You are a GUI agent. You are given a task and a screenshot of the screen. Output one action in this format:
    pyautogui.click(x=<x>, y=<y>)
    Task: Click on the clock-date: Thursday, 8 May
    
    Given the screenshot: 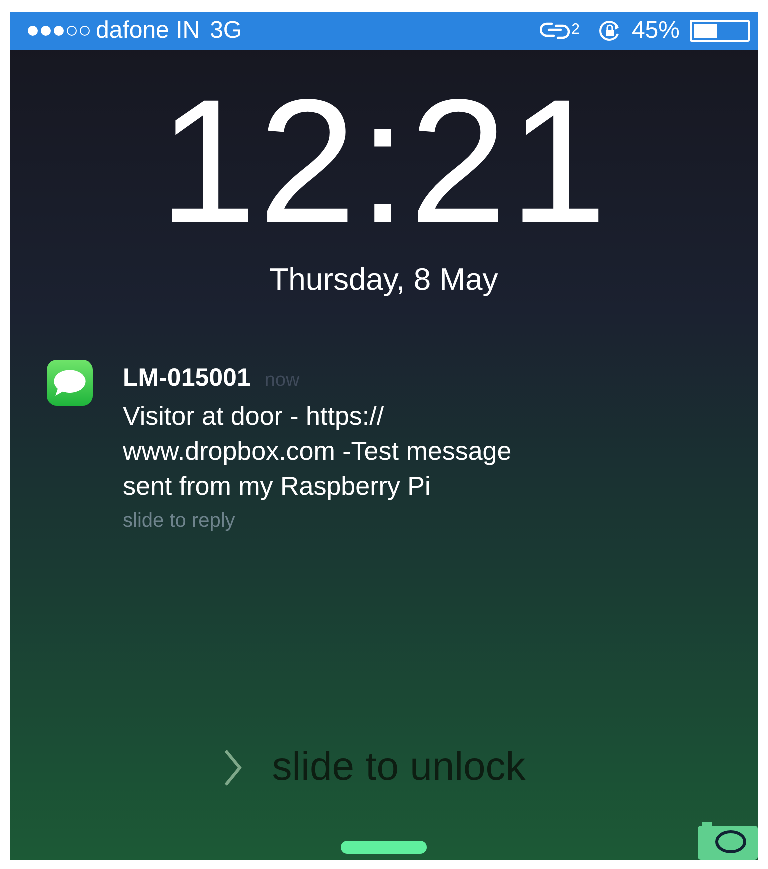 What is the action you would take?
    pyautogui.click(x=384, y=280)
    